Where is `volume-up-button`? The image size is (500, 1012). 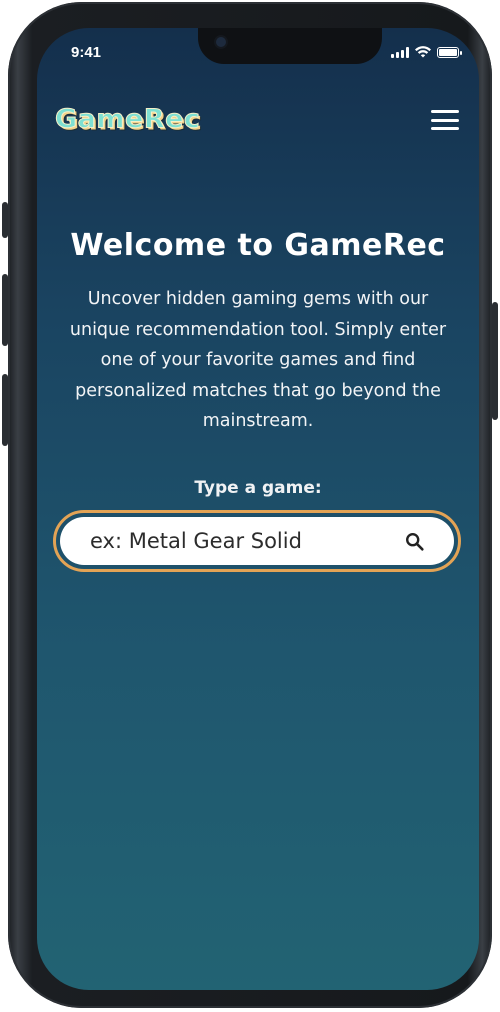
volume-up-button is located at coordinates (5, 310).